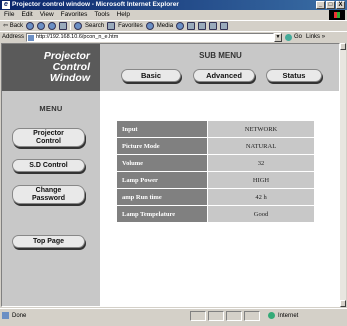 Image resolution: width=347 pixels, height=326 pixels. I want to click on search-icon, so click(78, 26).